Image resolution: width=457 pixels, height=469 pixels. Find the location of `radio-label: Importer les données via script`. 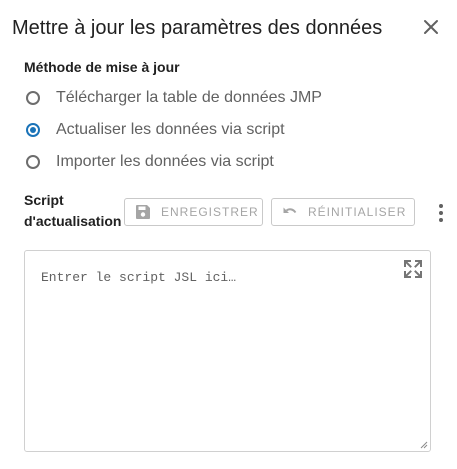

radio-label: Importer les données via script is located at coordinates (165, 161).